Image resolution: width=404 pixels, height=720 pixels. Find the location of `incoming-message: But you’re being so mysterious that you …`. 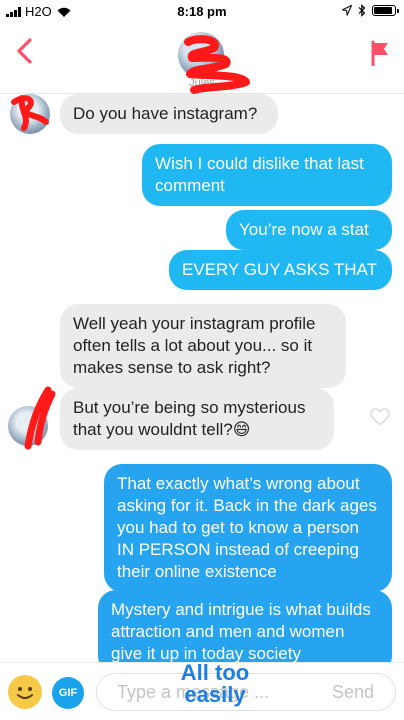

incoming-message: But you’re being so mysterious that you … is located at coordinates (197, 419).